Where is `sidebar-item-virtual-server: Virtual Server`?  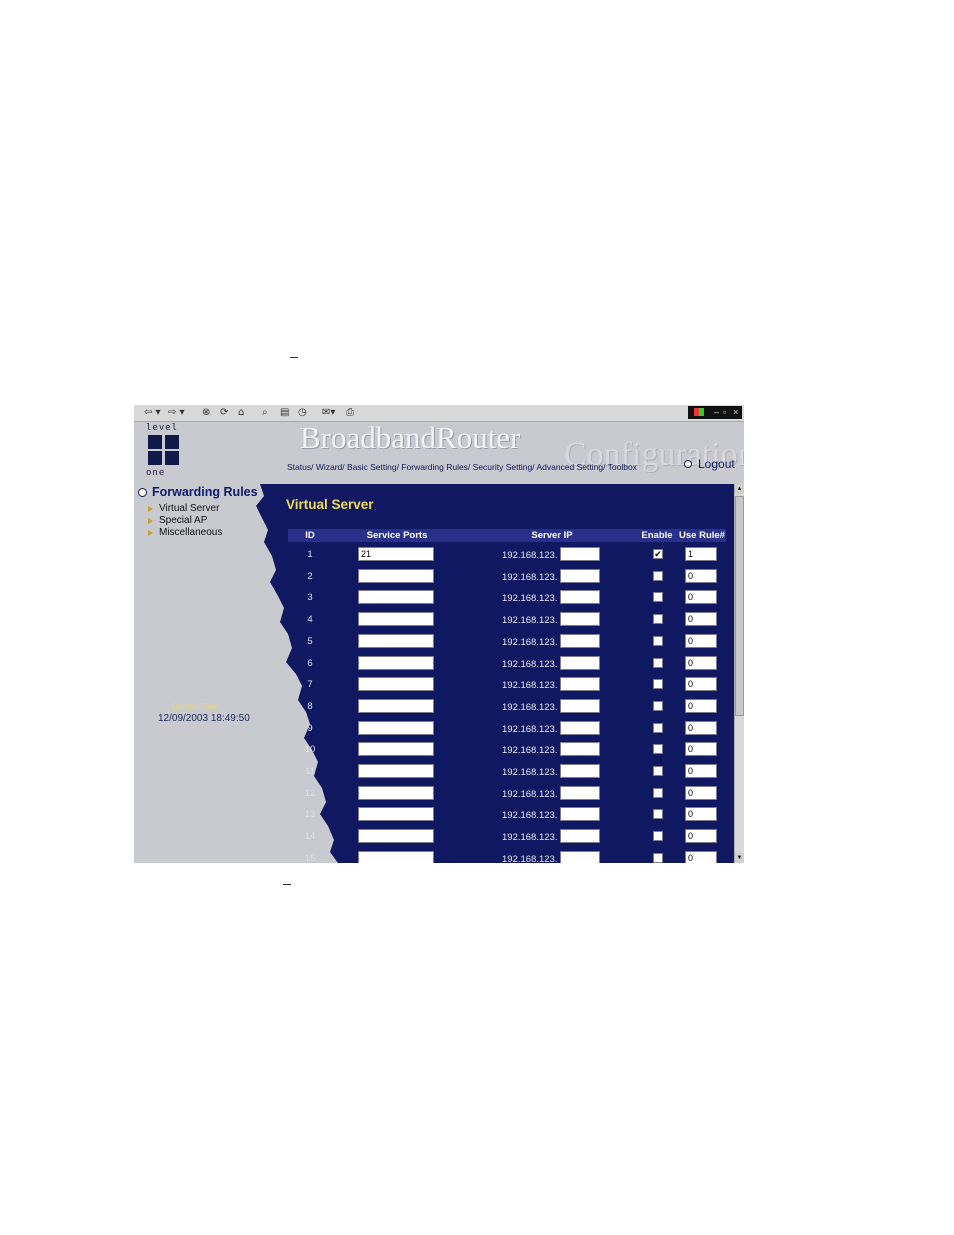 sidebar-item-virtual-server: Virtual Server is located at coordinates (183, 508).